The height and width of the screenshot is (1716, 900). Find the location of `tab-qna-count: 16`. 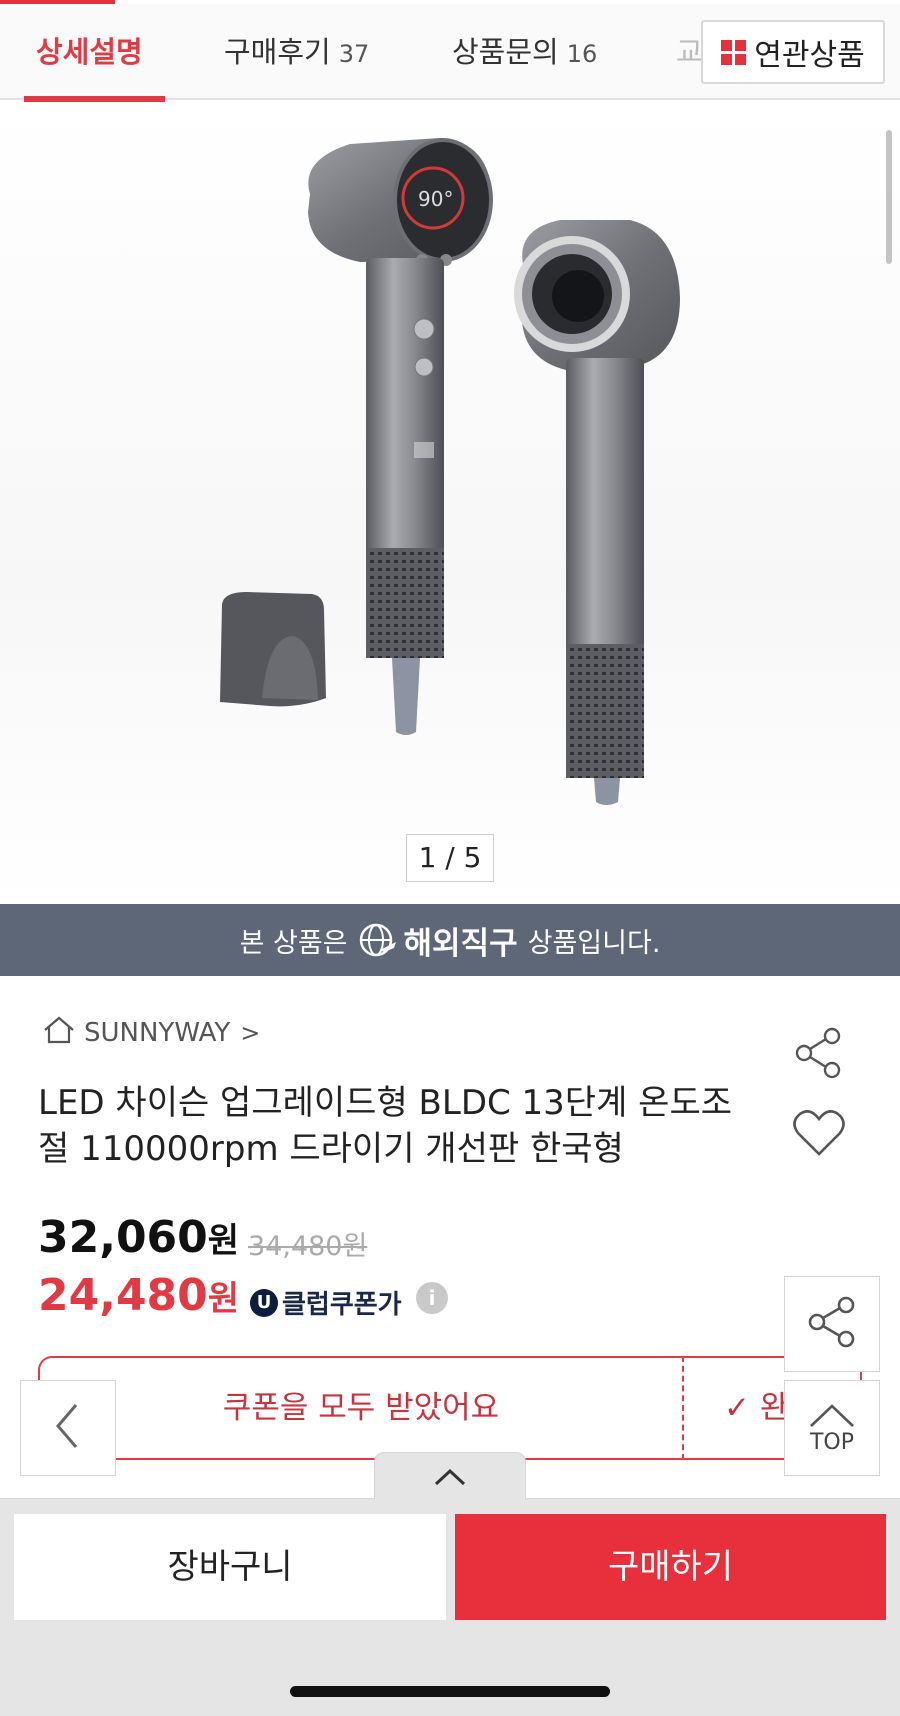

tab-qna-count: 16 is located at coordinates (582, 54).